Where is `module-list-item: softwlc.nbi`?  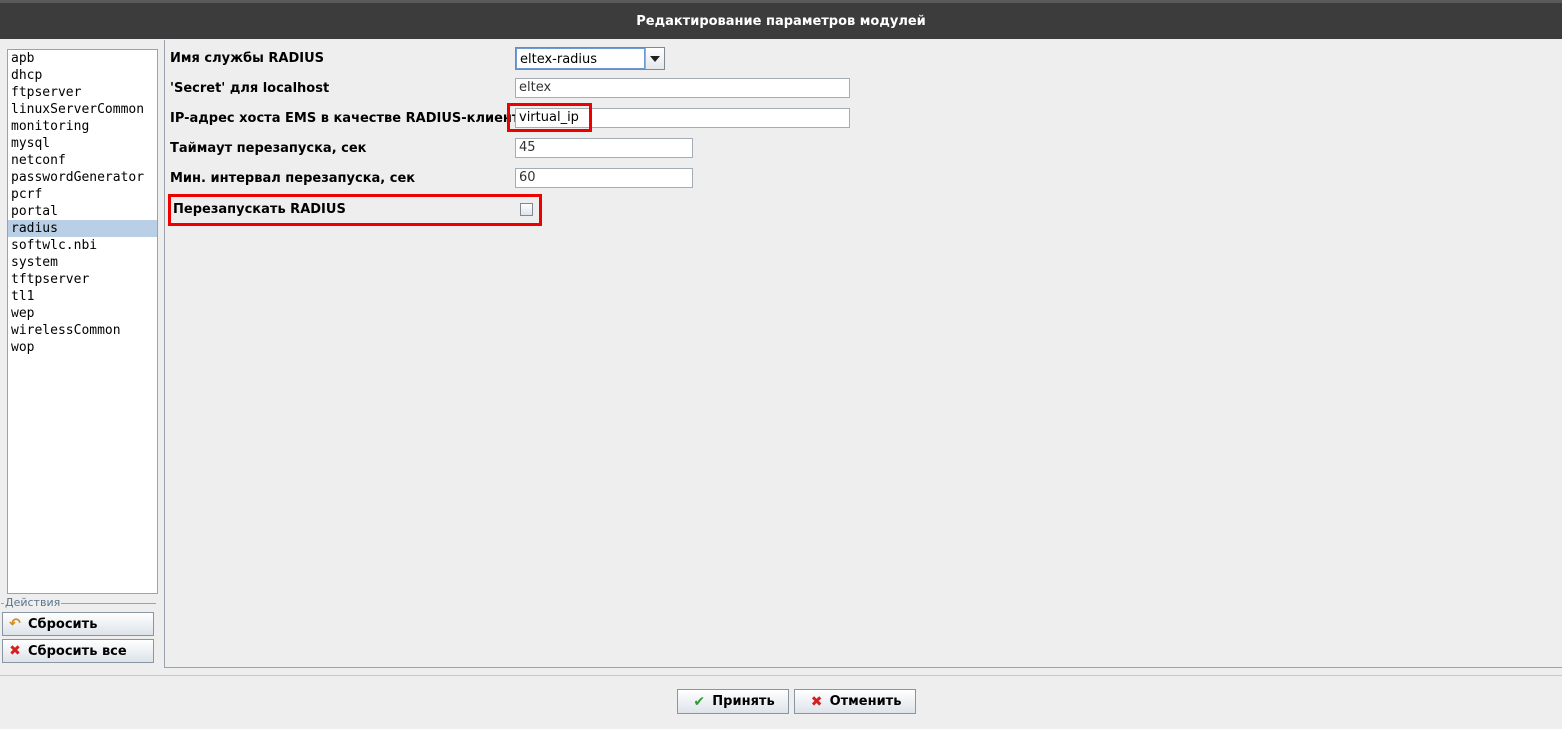
module-list-item: softwlc.nbi is located at coordinates (82, 245).